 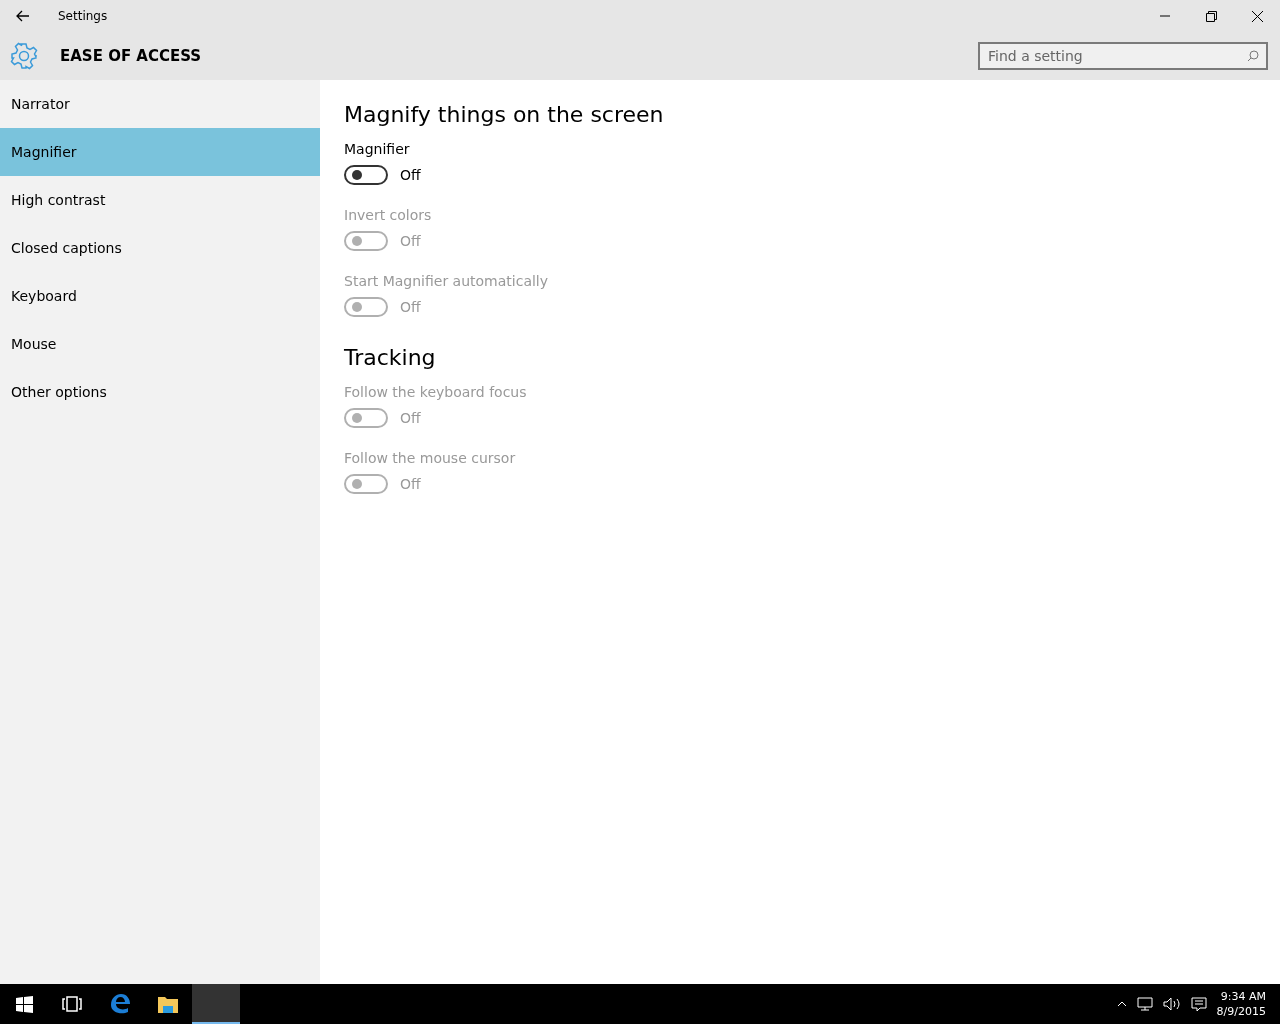 I want to click on toggle-label: Follow the keyboard focus, so click(x=436, y=392).